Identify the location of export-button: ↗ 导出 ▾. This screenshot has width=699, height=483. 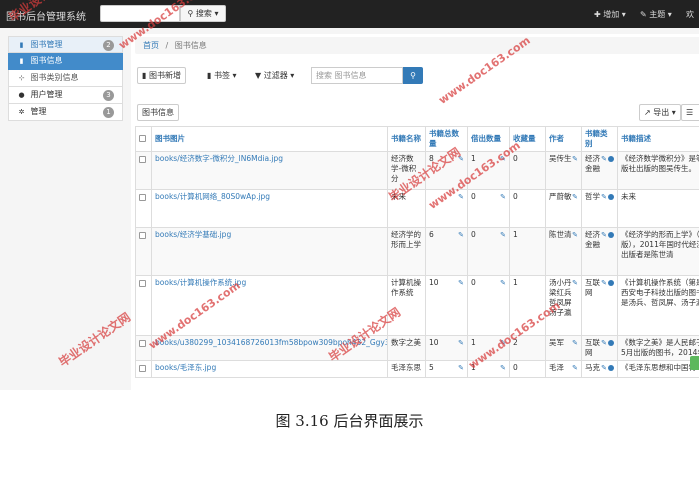
(660, 112).